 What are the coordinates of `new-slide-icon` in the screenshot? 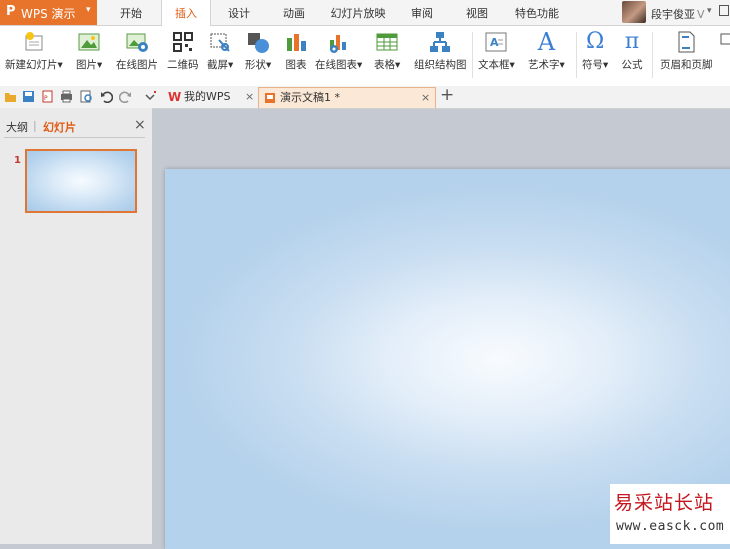 It's located at (34, 42).